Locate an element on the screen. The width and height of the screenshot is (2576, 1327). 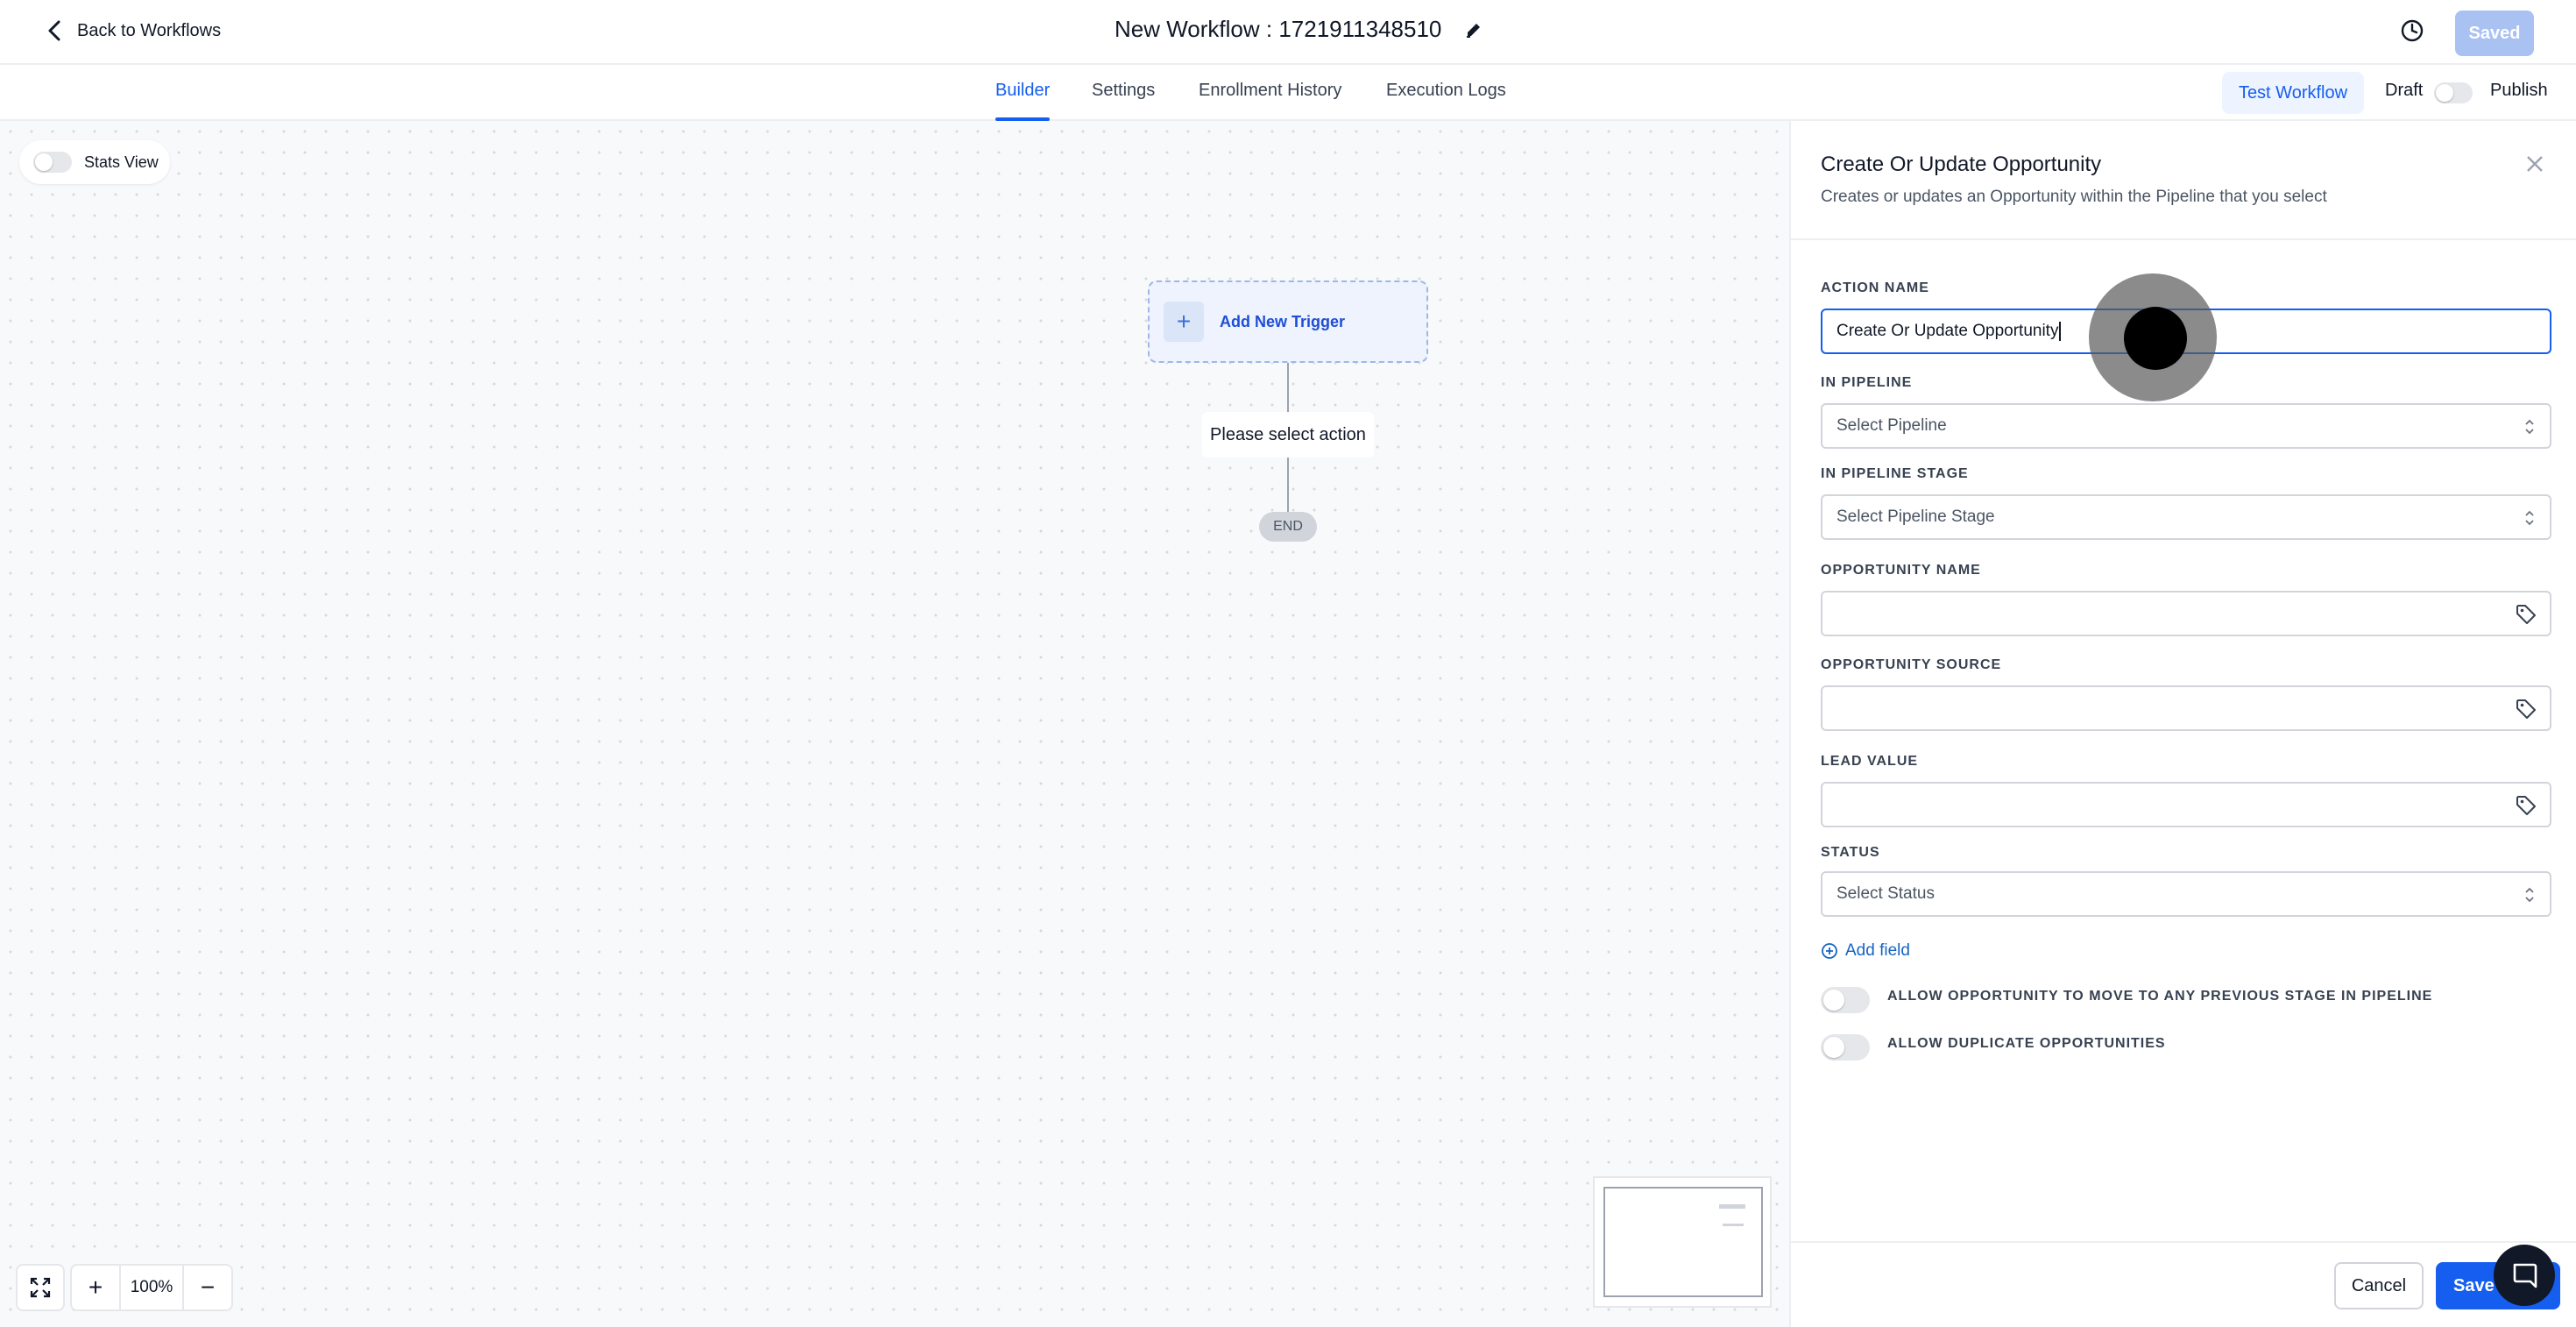
minimap is located at coordinates (1682, 1242).